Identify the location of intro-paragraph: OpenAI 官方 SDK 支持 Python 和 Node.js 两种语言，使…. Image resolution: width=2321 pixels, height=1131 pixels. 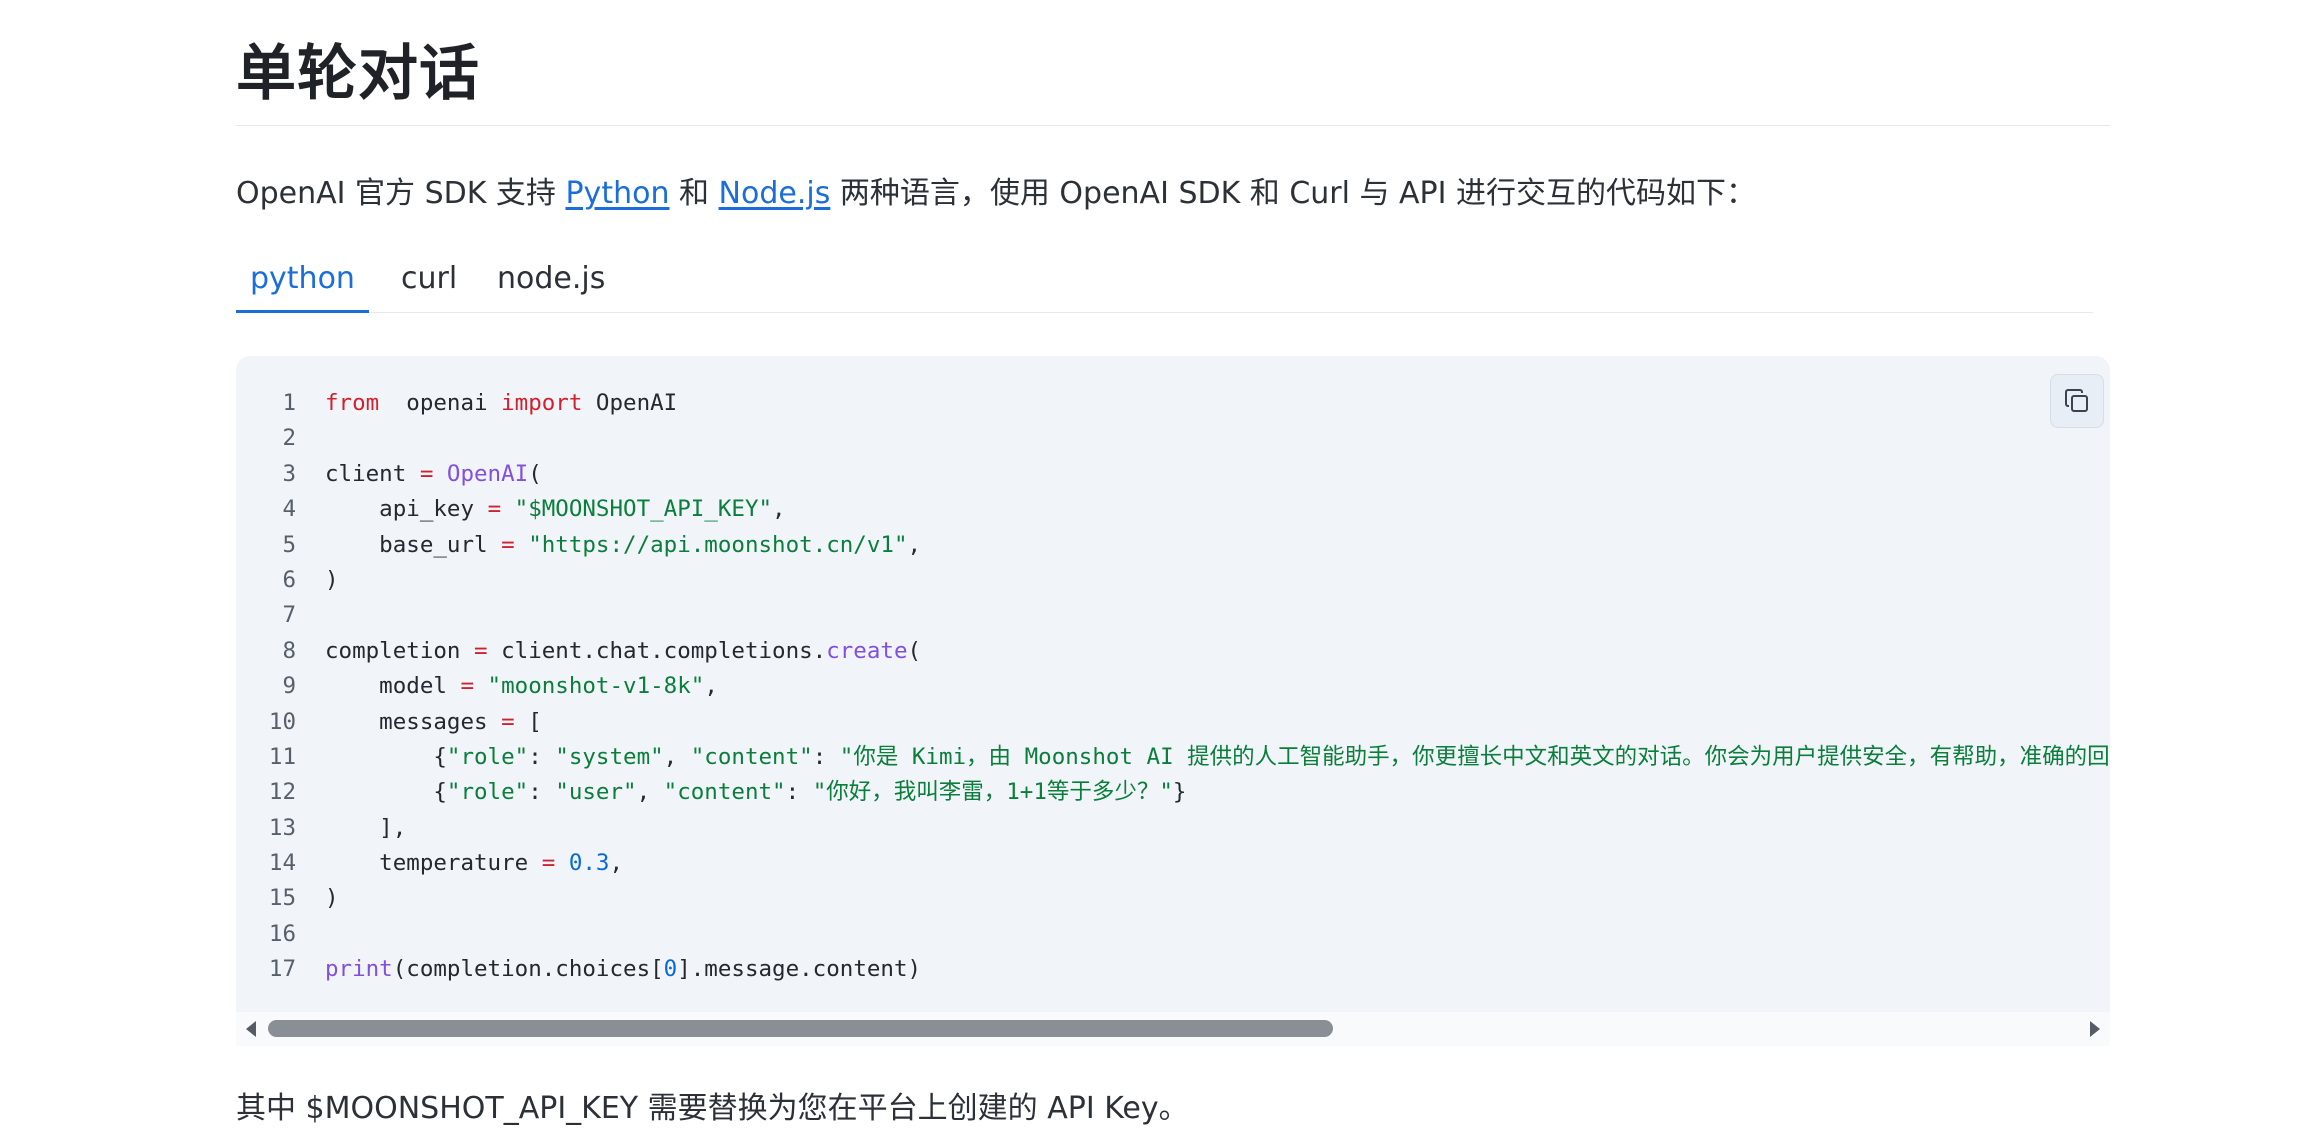
(996, 194).